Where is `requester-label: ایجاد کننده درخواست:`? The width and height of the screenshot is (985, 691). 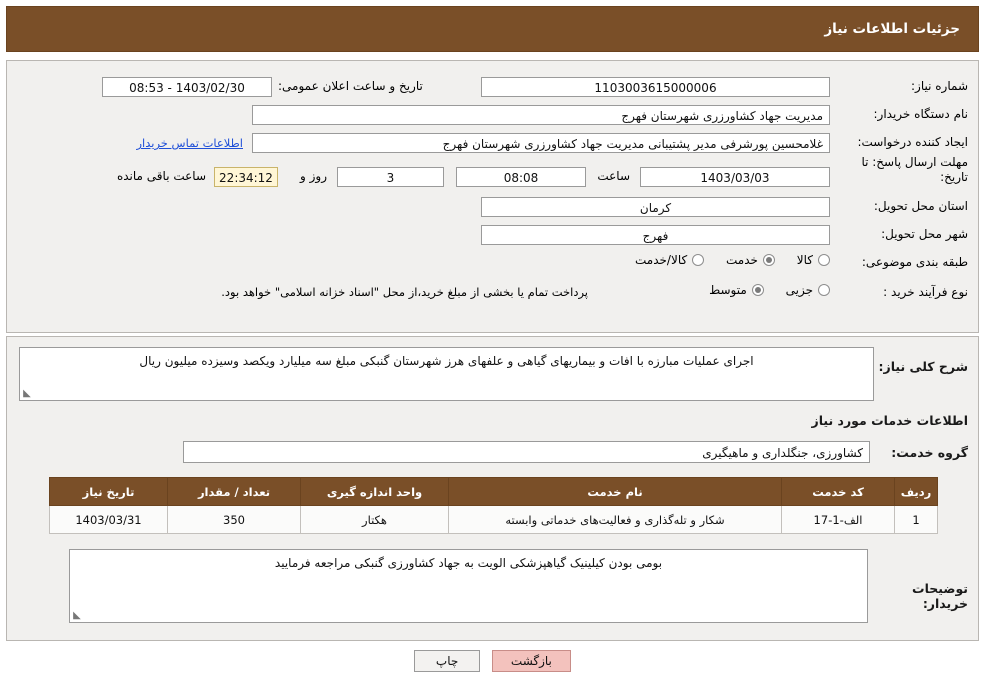
requester-label: ایجاد کننده درخواست: is located at coordinates (912, 142).